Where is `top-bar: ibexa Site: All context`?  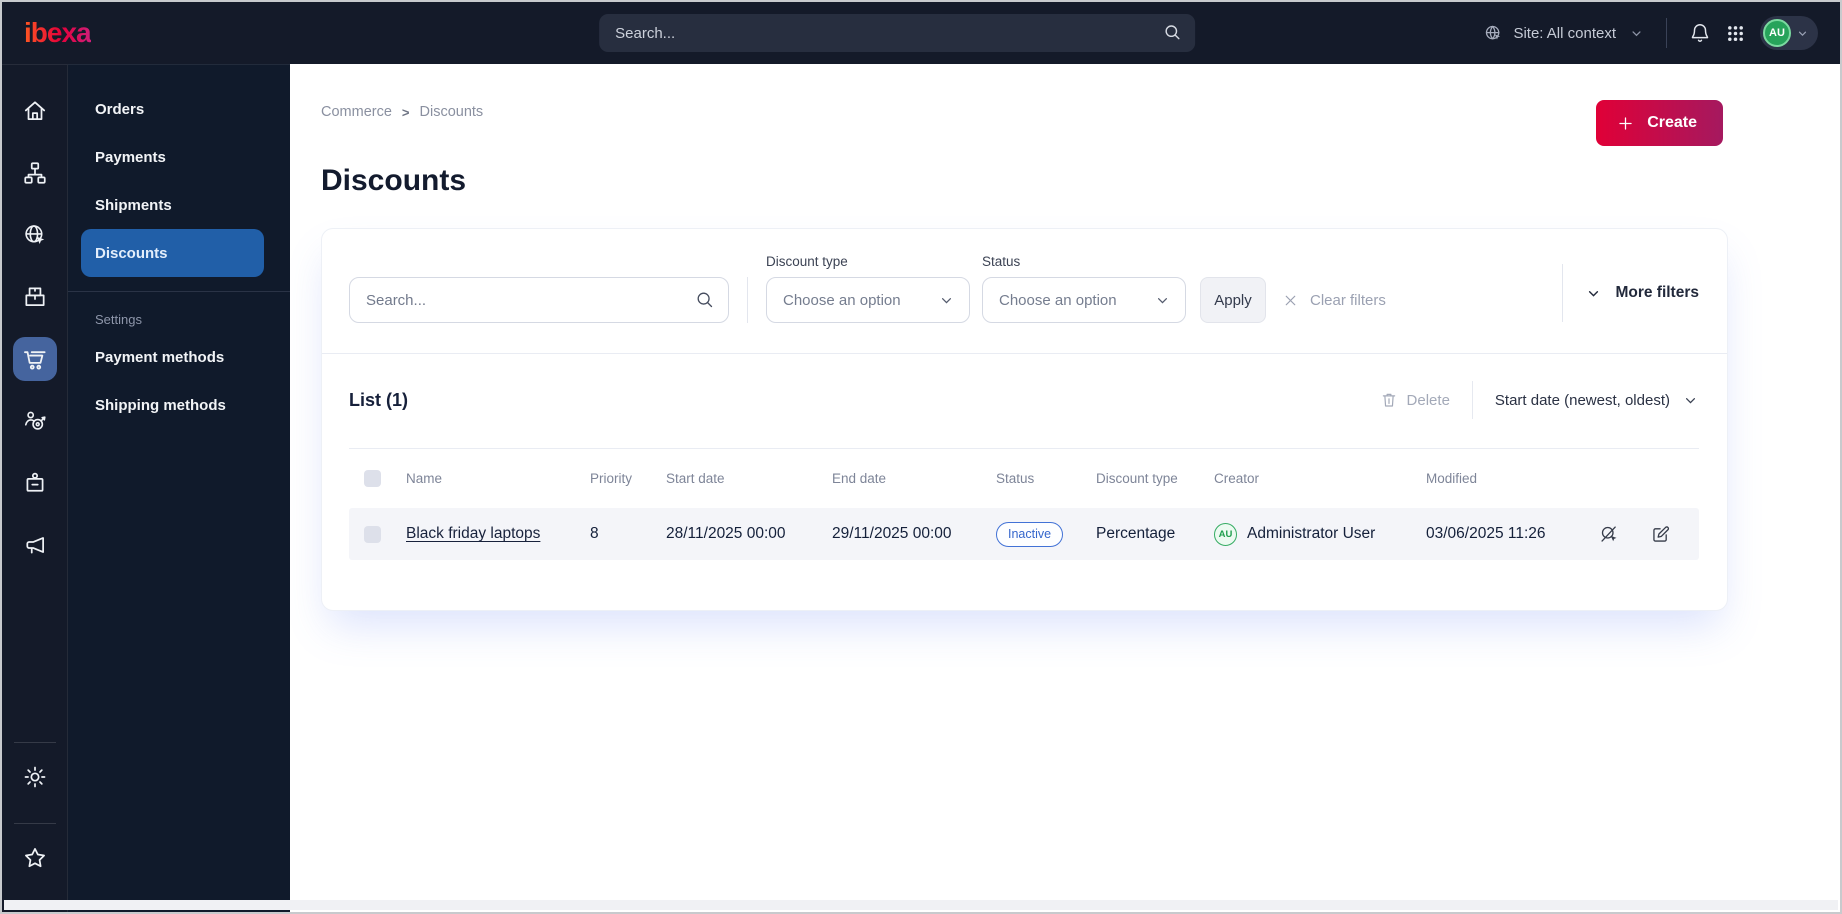 top-bar: ibexa Site: All context is located at coordinates (921, 33).